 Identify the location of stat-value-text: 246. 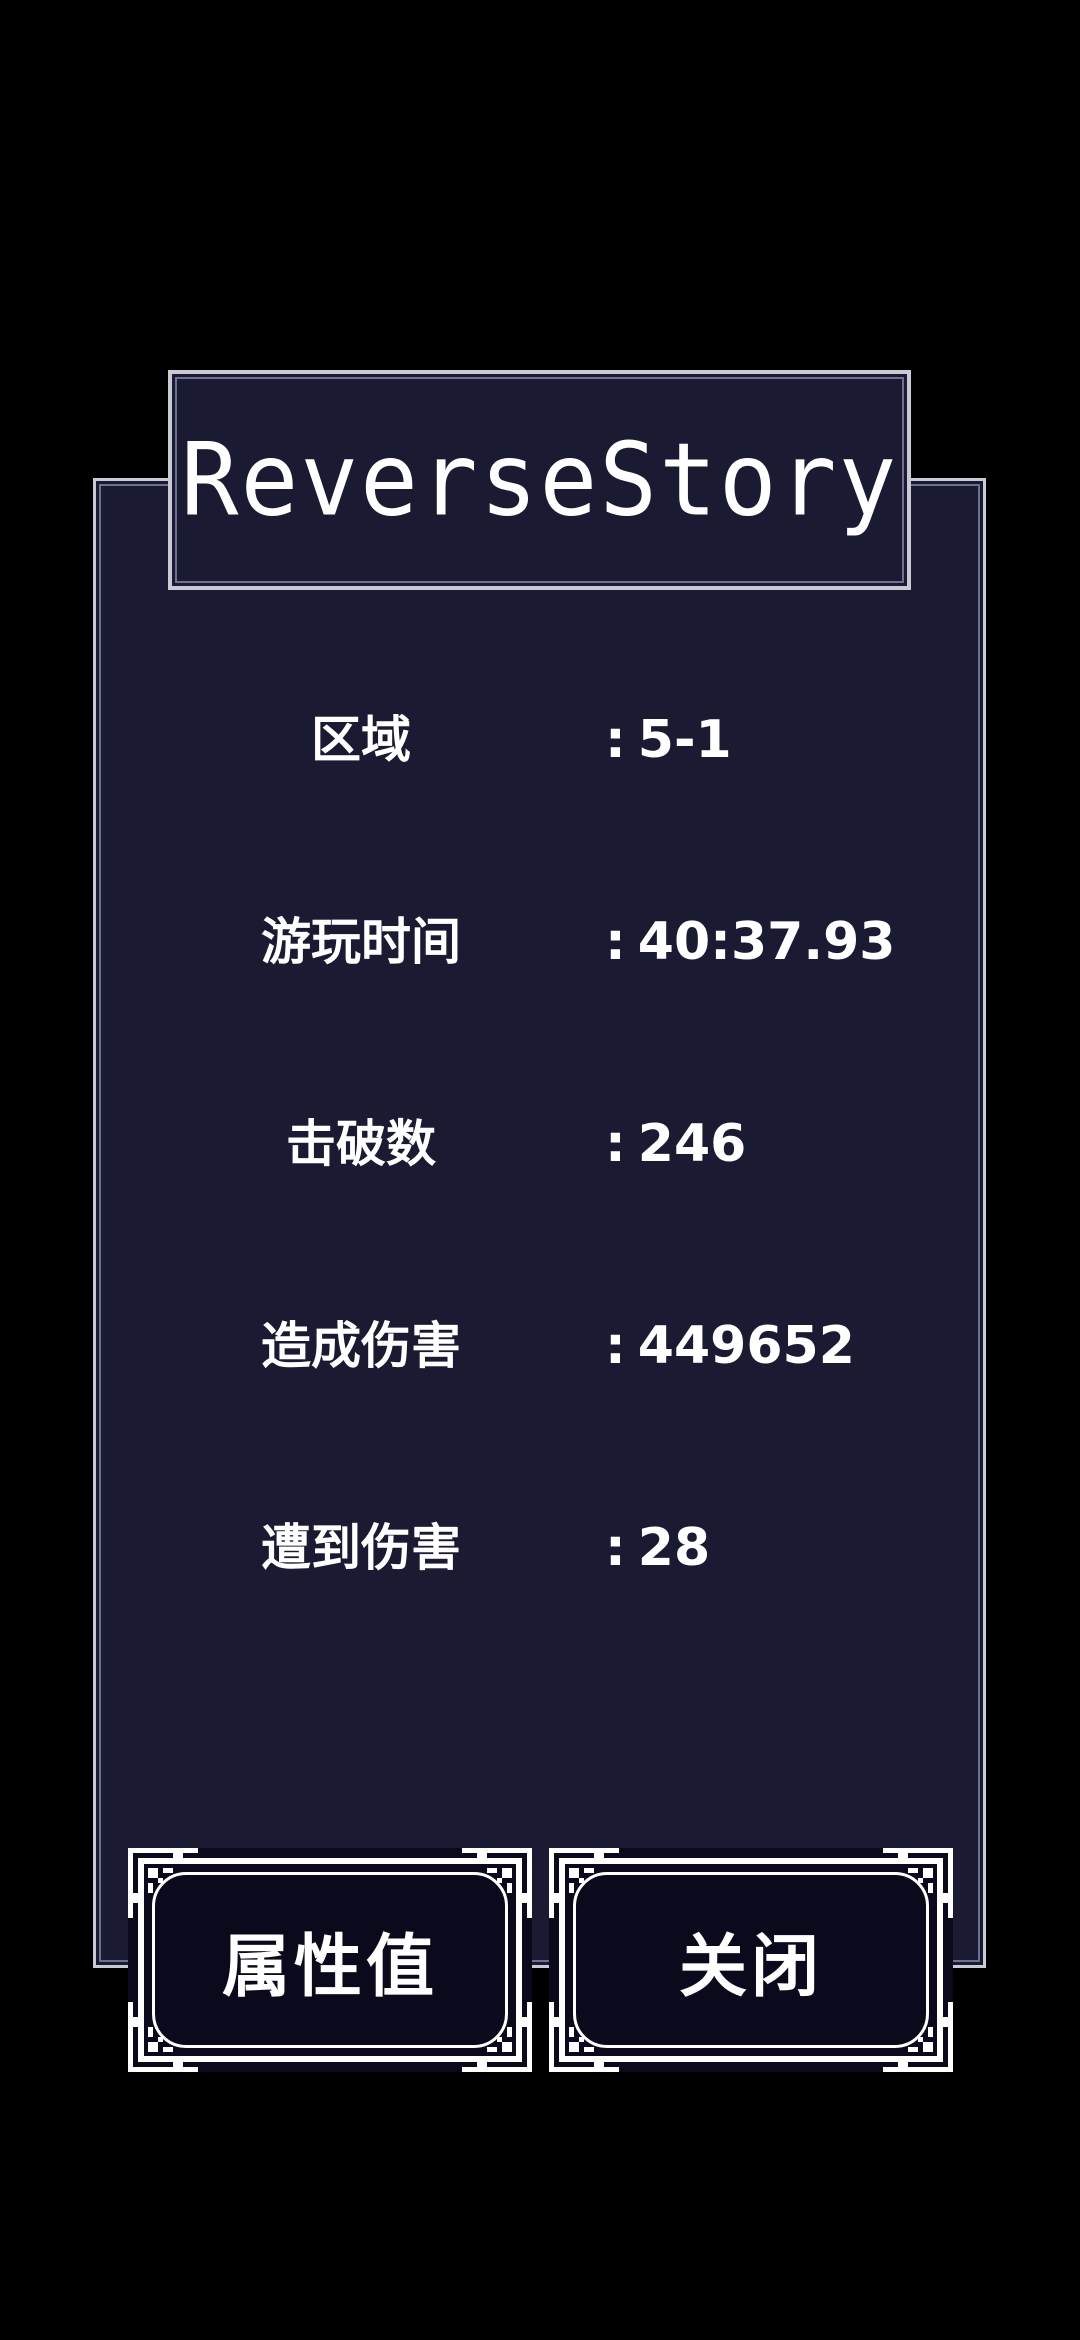
(692, 1144).